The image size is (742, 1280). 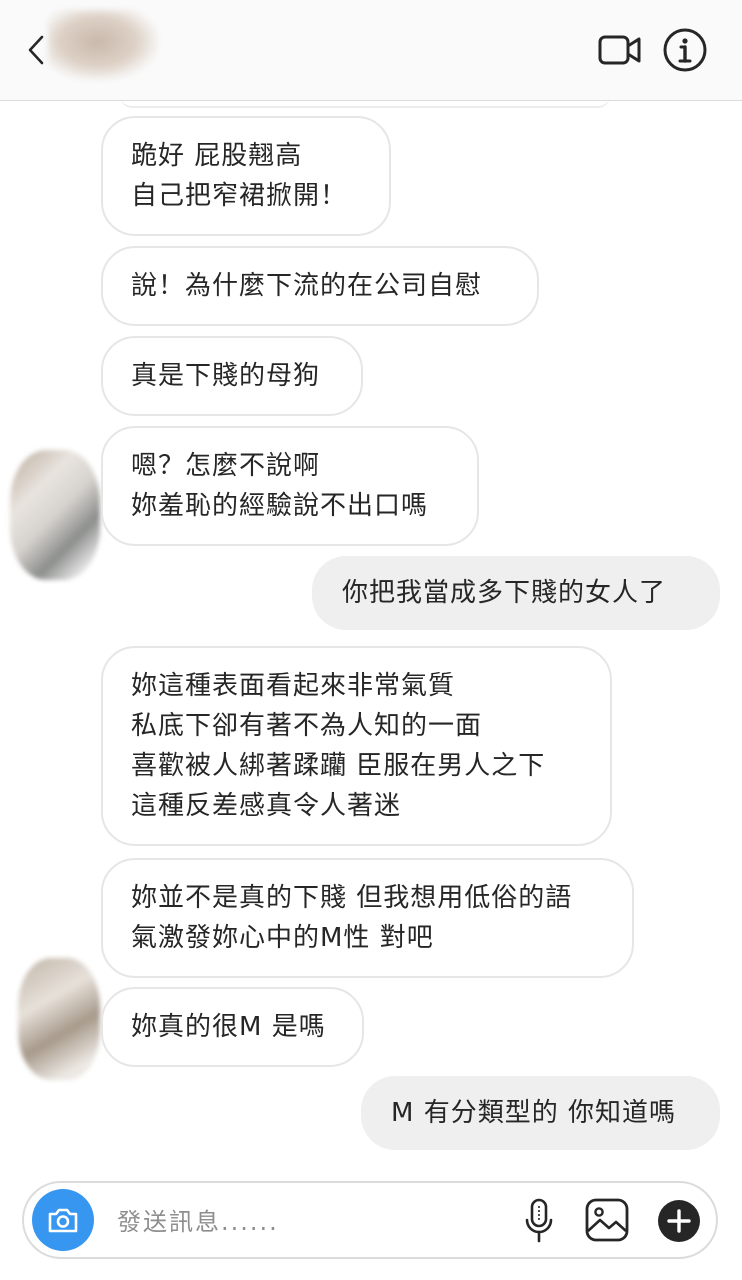 What do you see at coordinates (320, 286) in the screenshot?
I see `incoming-message: 說！為什麼下流的在公司自慰` at bounding box center [320, 286].